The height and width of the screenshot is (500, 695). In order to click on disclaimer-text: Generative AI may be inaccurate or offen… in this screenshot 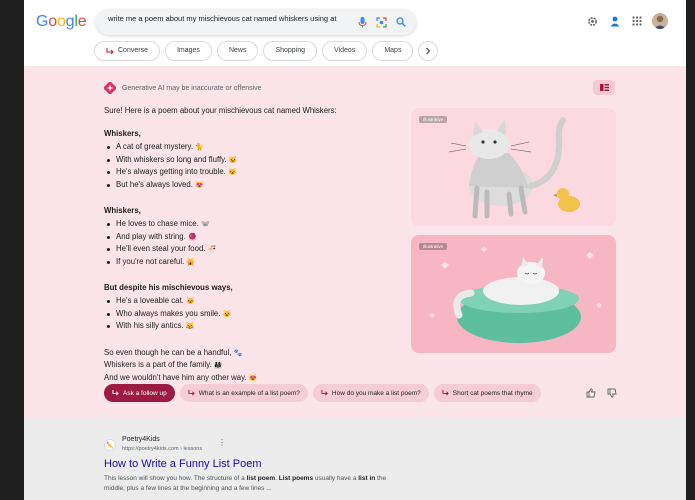, I will do `click(192, 88)`.